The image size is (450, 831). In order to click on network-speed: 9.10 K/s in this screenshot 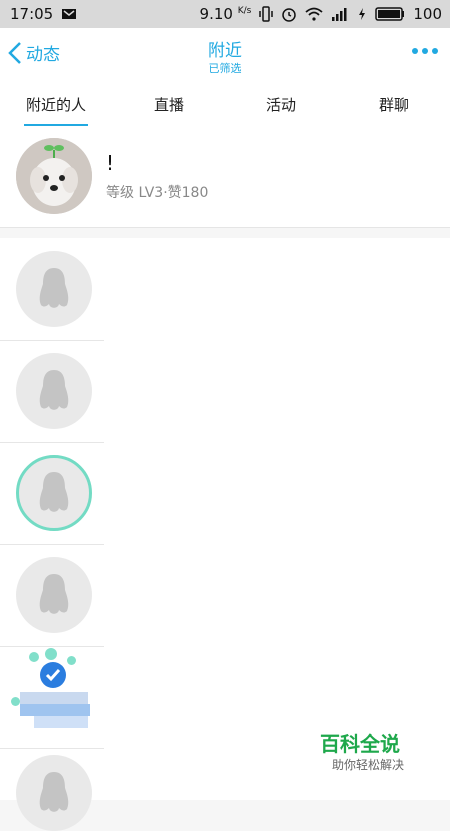, I will do `click(225, 14)`.